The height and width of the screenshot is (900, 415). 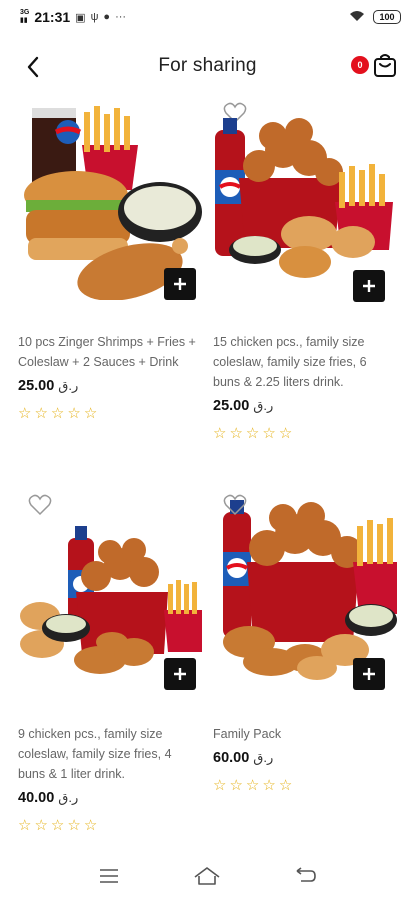 I want to click on home-nav-button, so click(x=207, y=876).